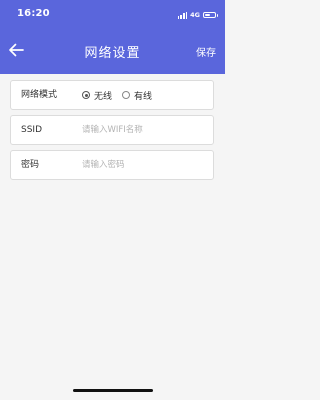  What do you see at coordinates (103, 96) in the screenshot?
I see `radio-wireless-label: 无线` at bounding box center [103, 96].